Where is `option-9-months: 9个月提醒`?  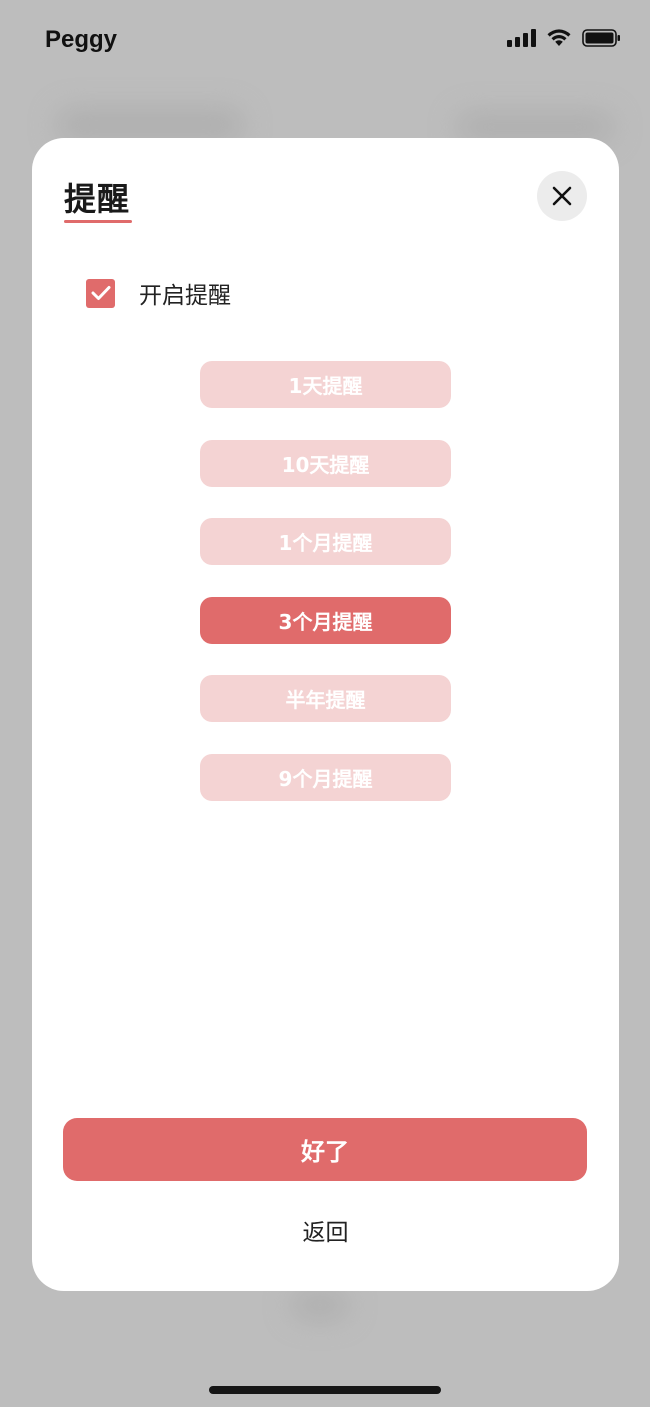
option-9-months: 9个月提醒 is located at coordinates (325, 777).